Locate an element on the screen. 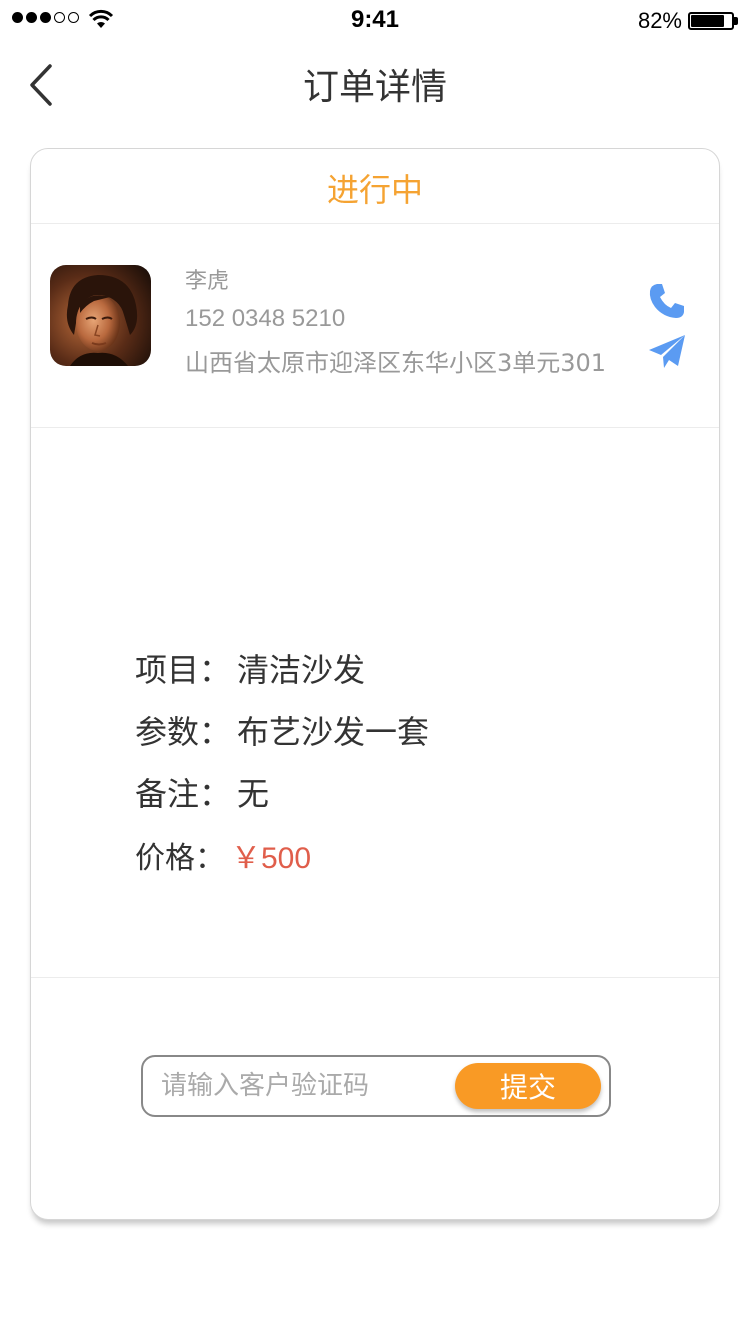  detail-project: 项目： 清洁沙发 is located at coordinates (250, 668).